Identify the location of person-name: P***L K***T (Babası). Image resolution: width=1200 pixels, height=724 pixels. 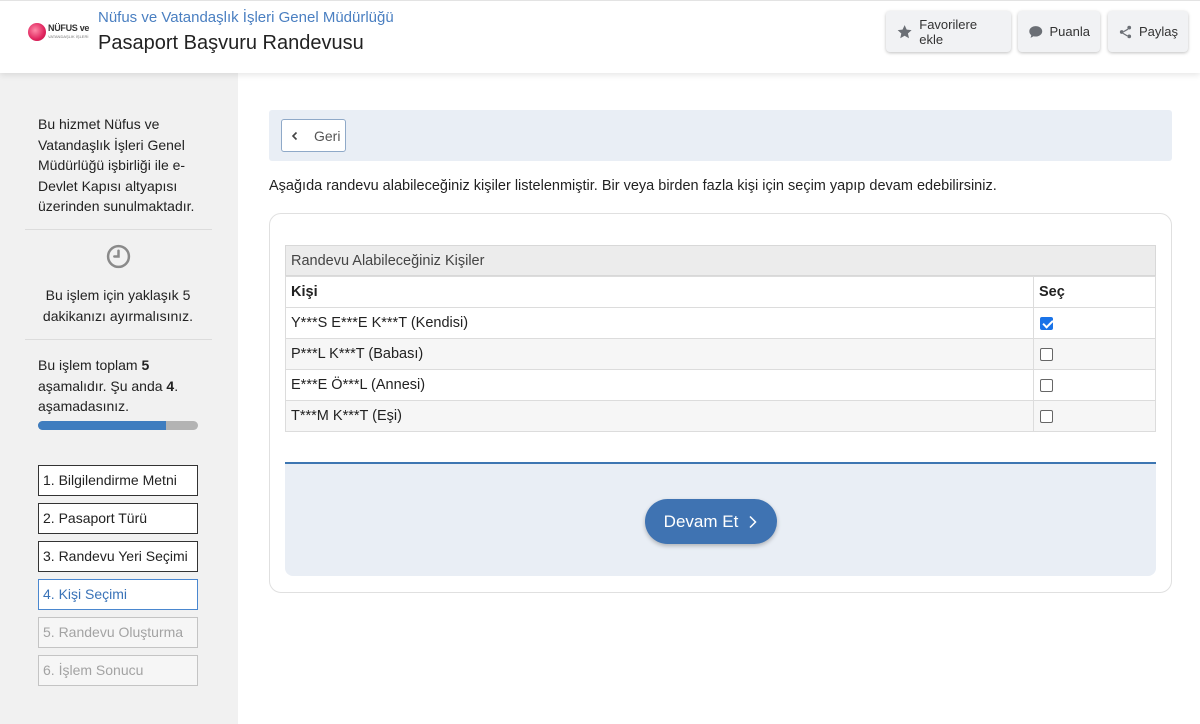
(659, 354).